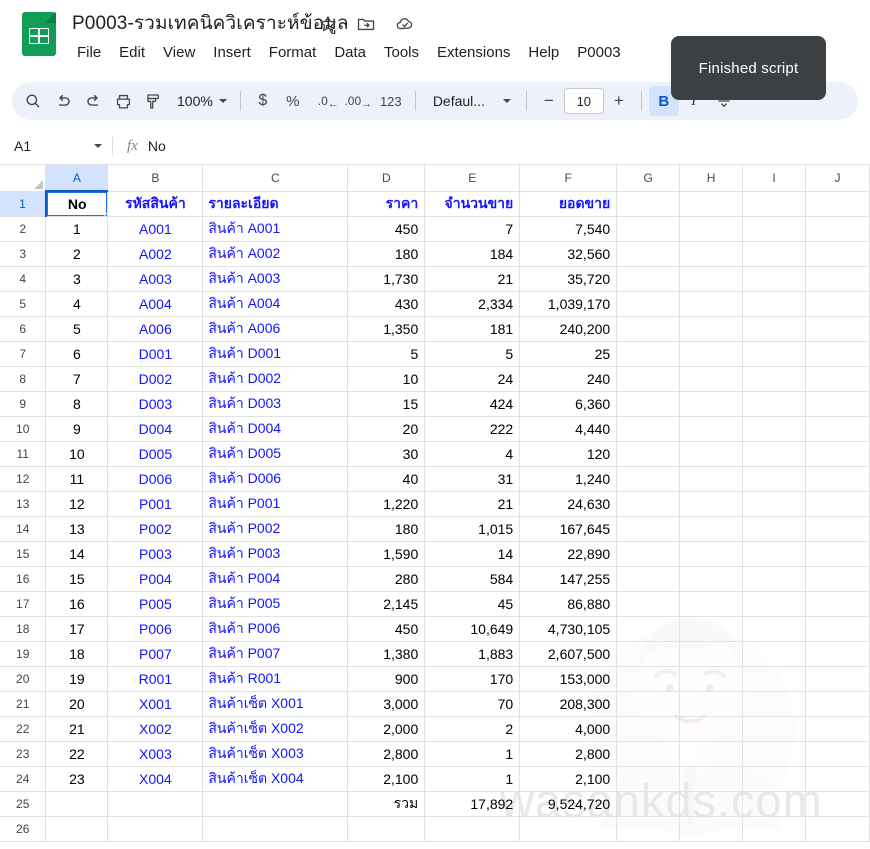 This screenshot has height=849, width=870. What do you see at coordinates (472, 779) in the screenshot?
I see `cell-E24: 1` at bounding box center [472, 779].